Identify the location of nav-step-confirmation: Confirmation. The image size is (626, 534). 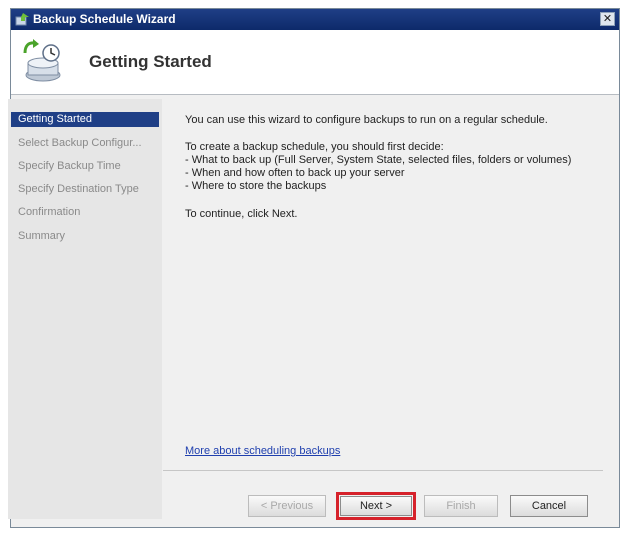
(85, 212).